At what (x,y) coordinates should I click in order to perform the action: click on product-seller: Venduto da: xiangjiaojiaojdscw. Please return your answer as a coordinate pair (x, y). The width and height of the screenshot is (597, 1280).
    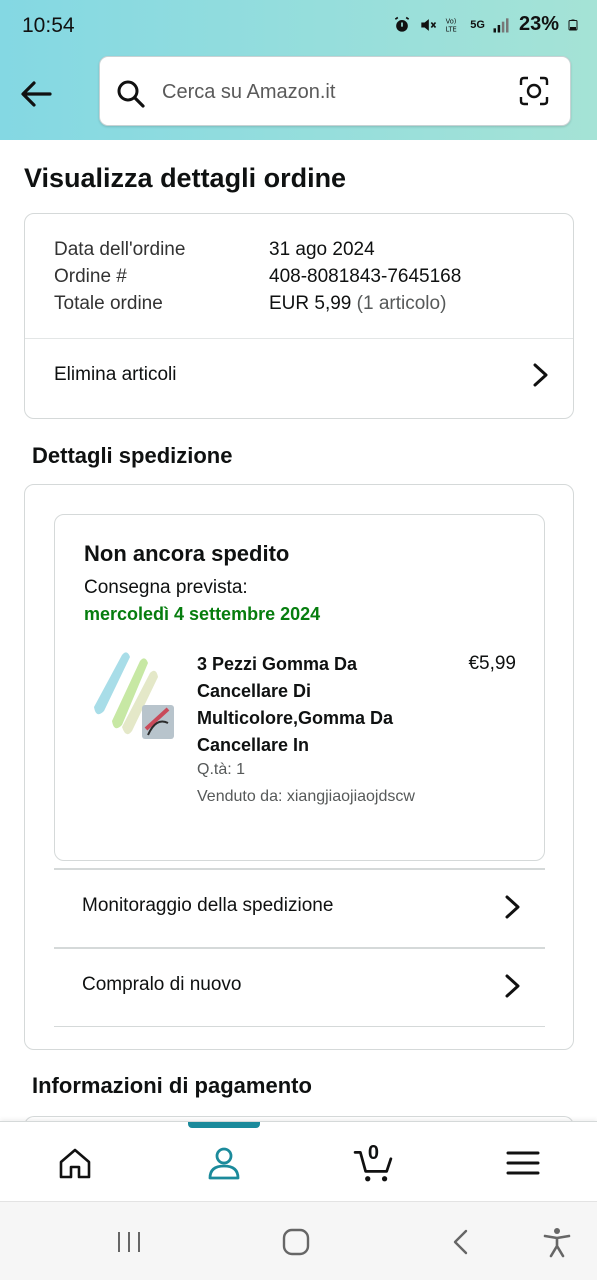
    Looking at the image, I should click on (306, 796).